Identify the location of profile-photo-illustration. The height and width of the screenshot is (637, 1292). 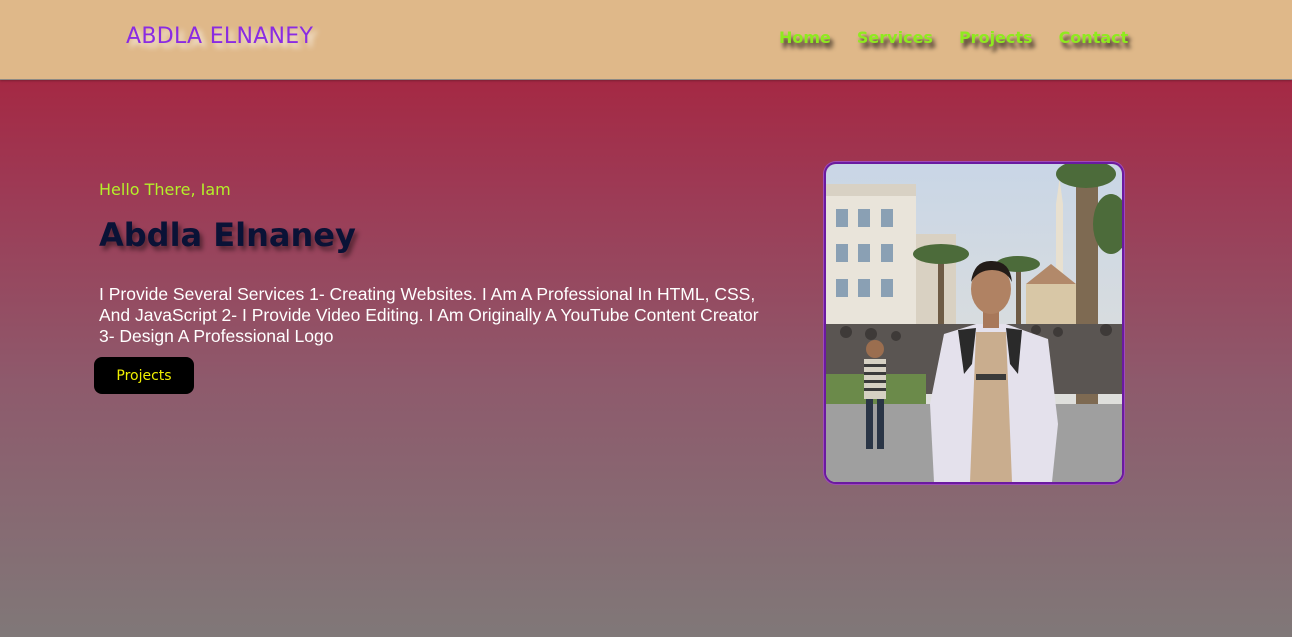
(974, 323).